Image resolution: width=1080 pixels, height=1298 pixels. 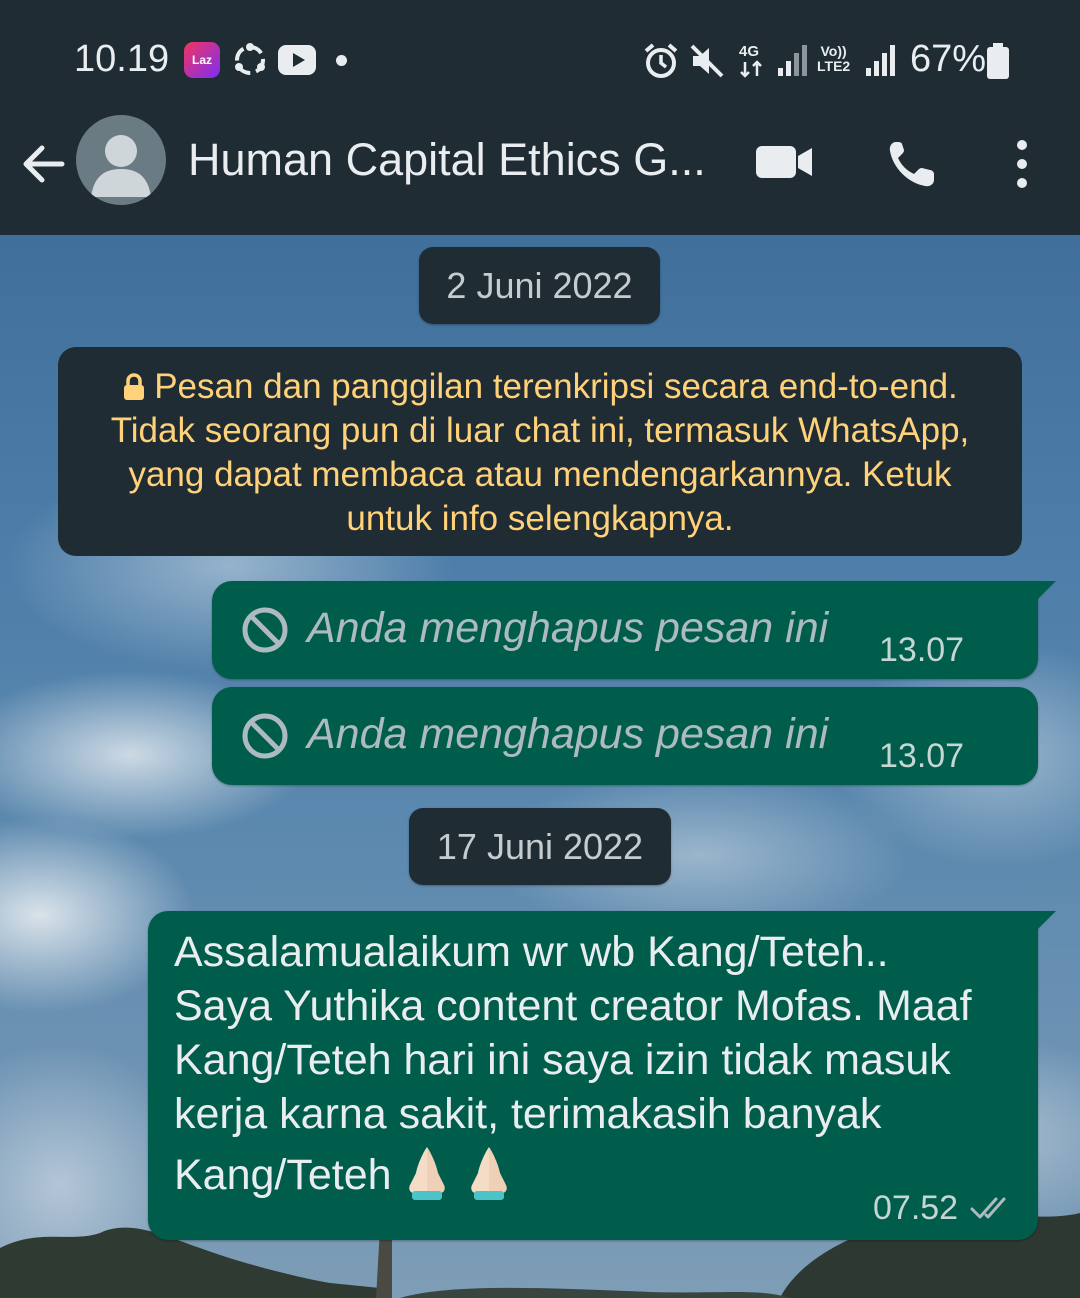 What do you see at coordinates (121, 166) in the screenshot?
I see `default-avatar-icon` at bounding box center [121, 166].